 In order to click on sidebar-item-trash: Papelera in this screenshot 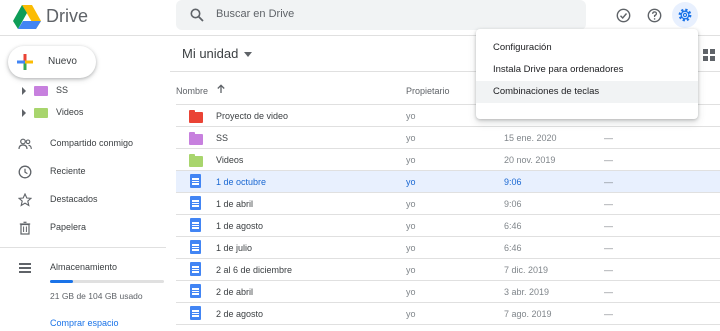, I will do `click(83, 228)`.